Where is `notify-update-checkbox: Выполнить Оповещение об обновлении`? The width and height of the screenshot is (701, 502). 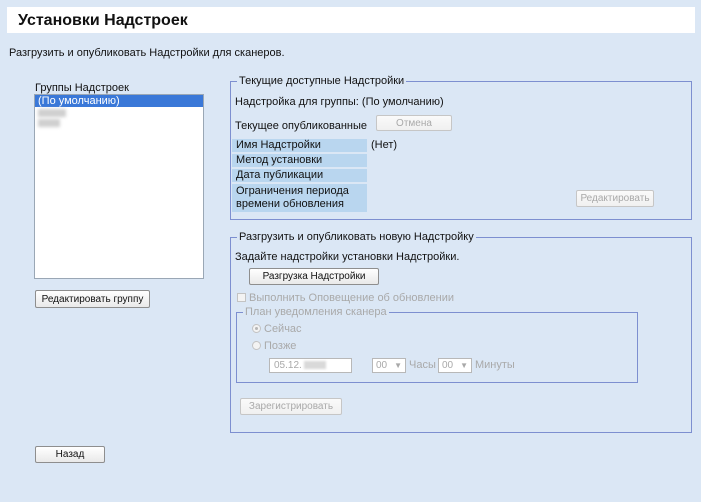 notify-update-checkbox: Выполнить Оповещение об обновлении is located at coordinates (345, 298).